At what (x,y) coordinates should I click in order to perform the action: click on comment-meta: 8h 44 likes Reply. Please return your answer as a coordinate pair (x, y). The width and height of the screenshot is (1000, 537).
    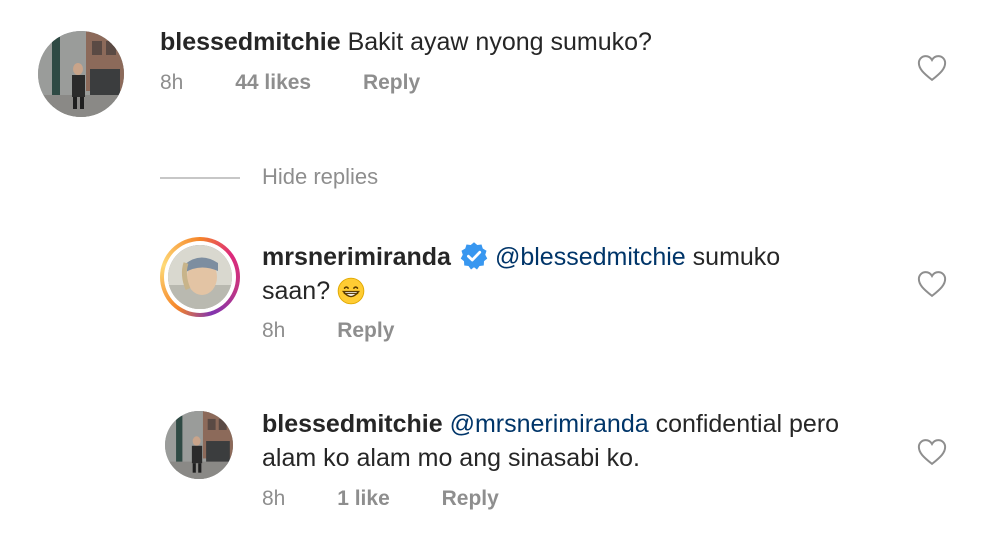
    Looking at the image, I should click on (290, 83).